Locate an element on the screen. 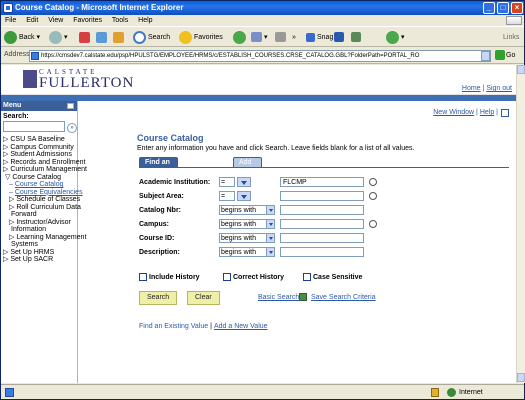  menu-search-input is located at coordinates (34, 126).